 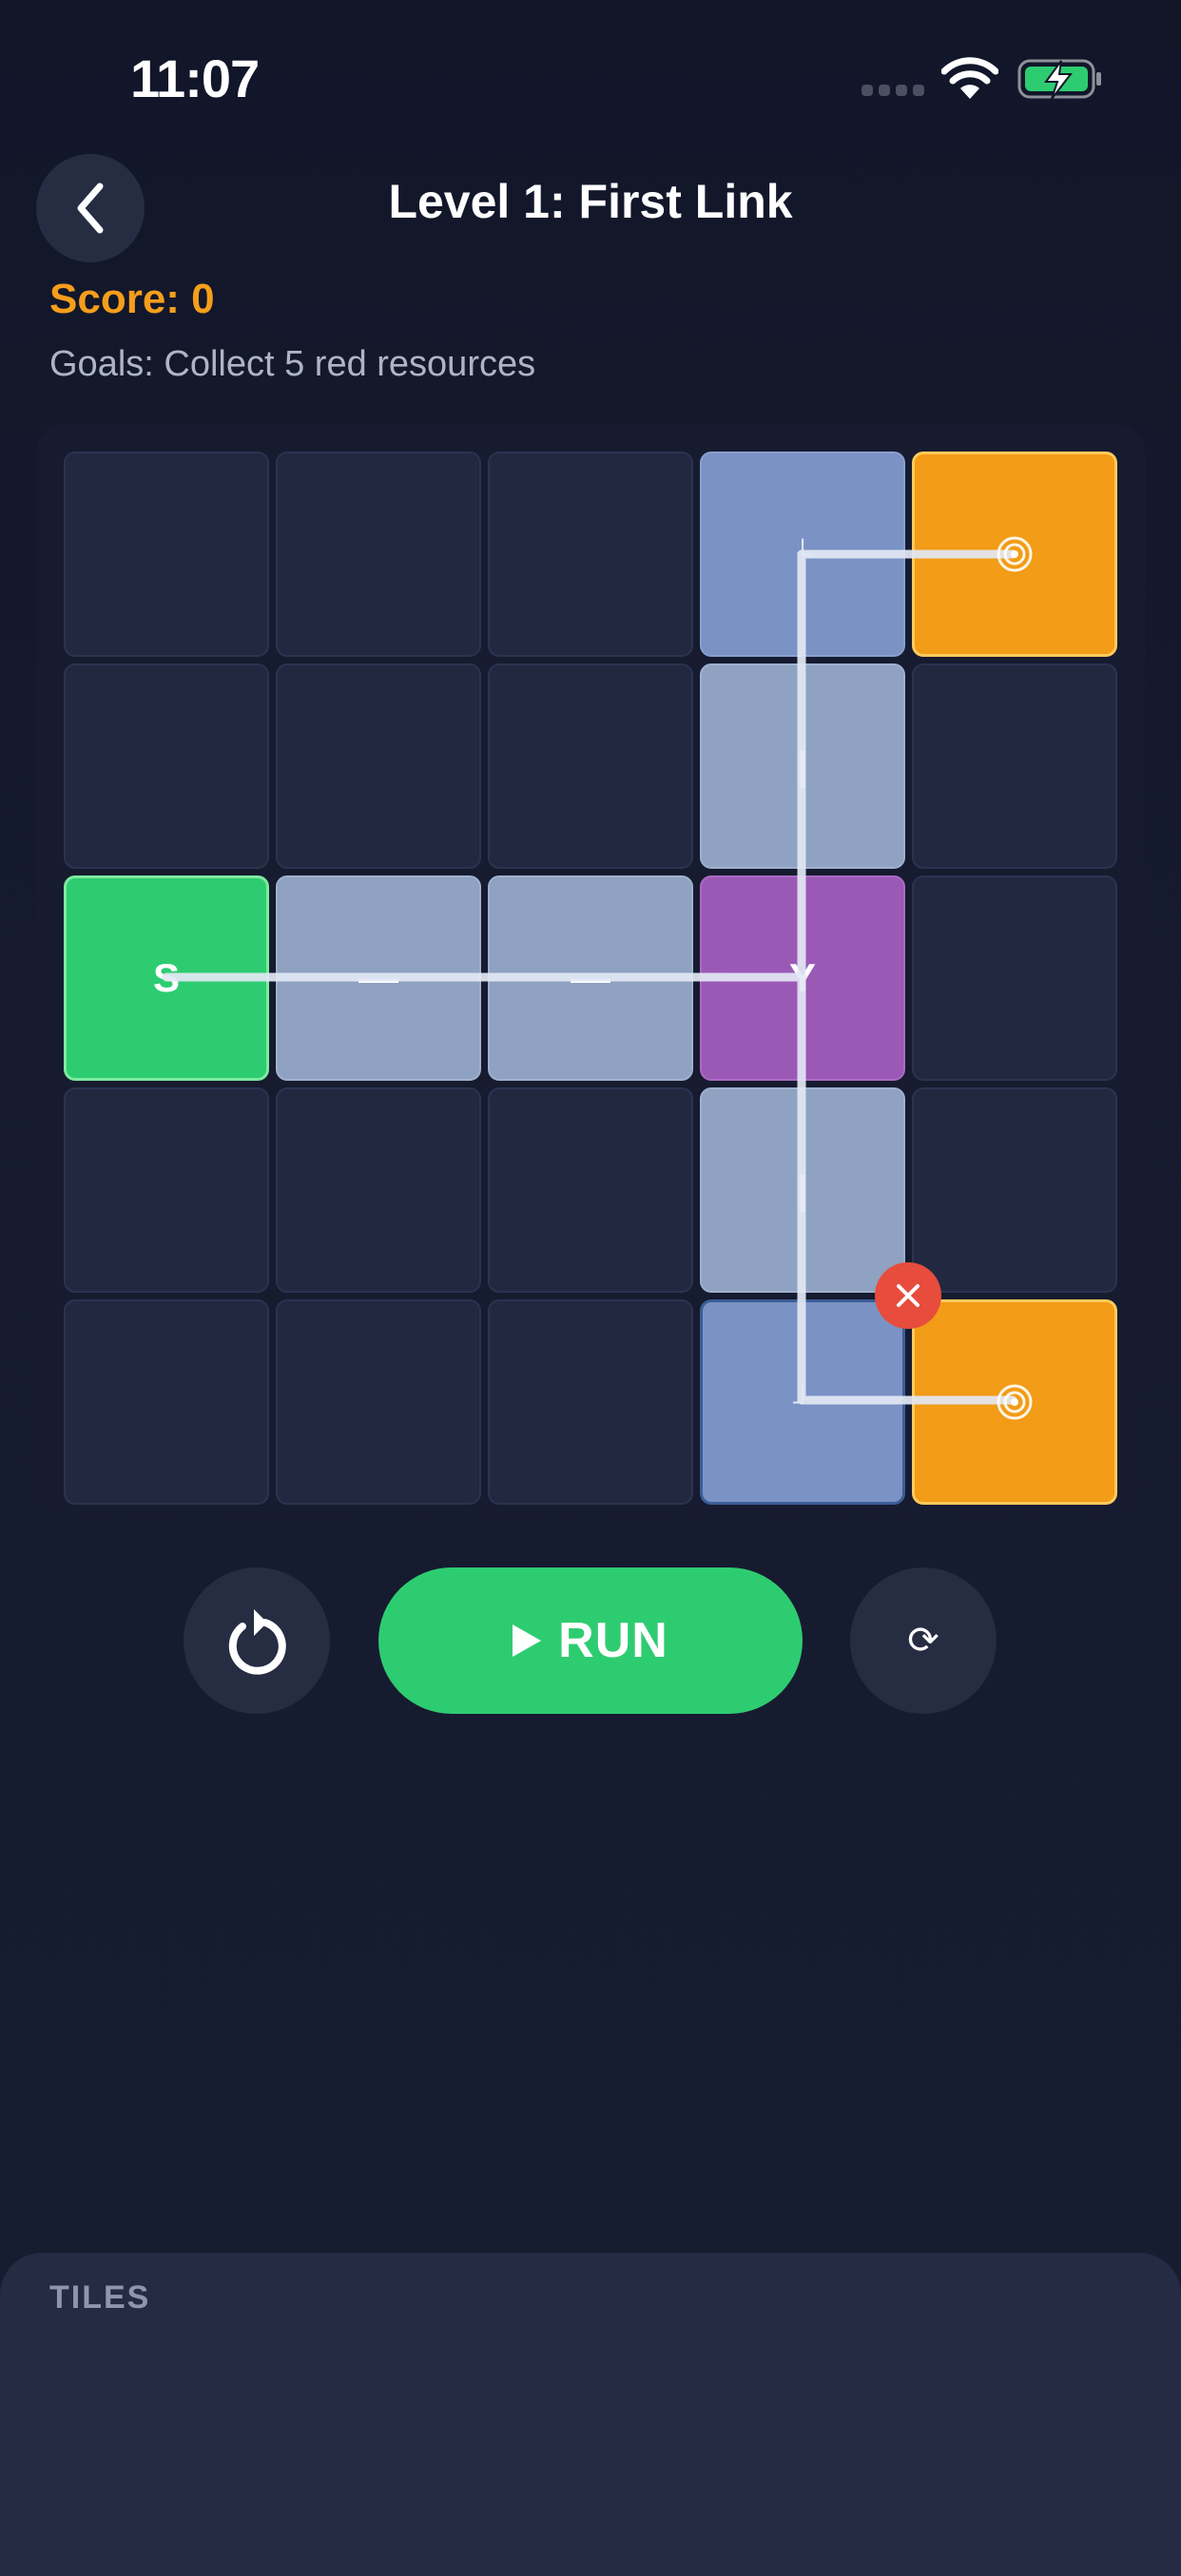 I want to click on tile-label: S, so click(x=166, y=978).